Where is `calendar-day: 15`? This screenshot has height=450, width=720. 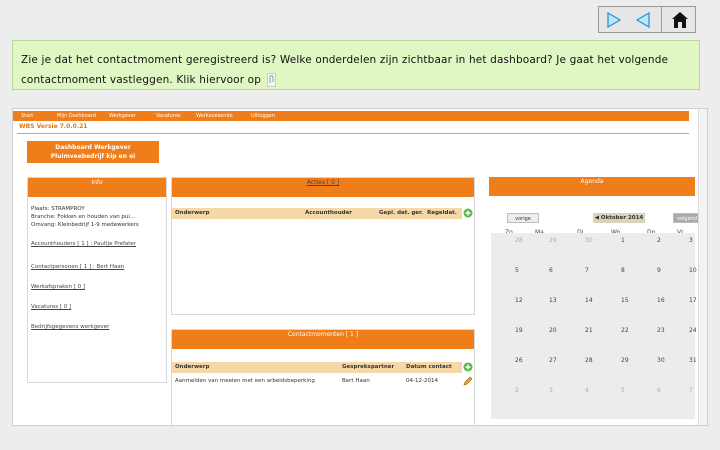 calendar-day: 15 is located at coordinates (625, 300).